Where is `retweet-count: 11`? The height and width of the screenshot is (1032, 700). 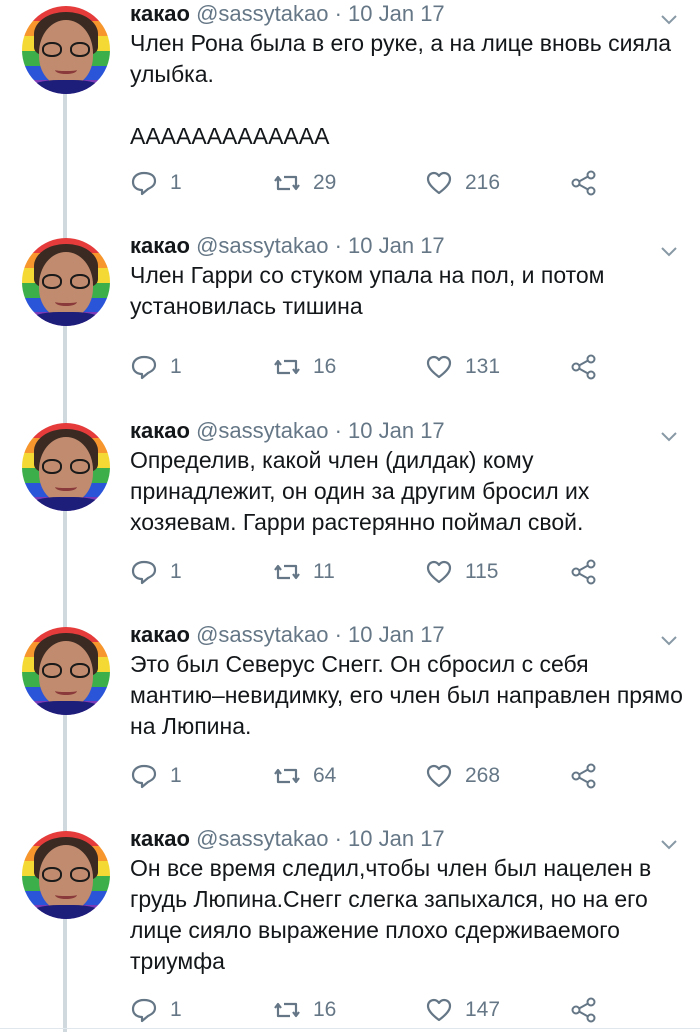
retweet-count: 11 is located at coordinates (324, 571).